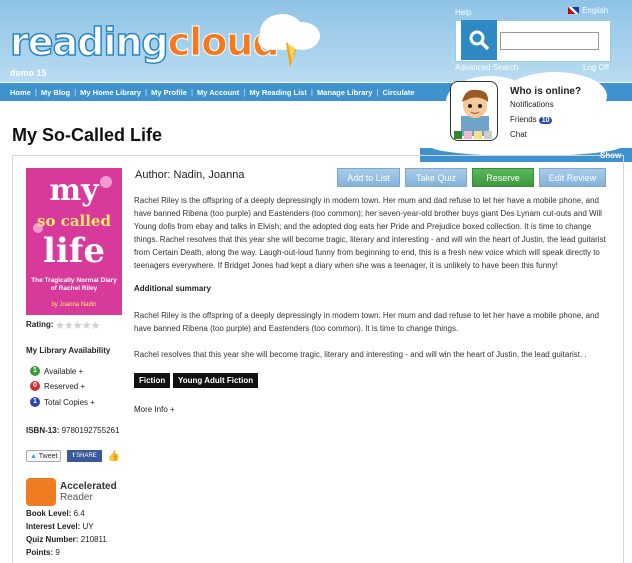  Describe the element at coordinates (368, 177) in the screenshot. I see `add-to-list-button: Add to List` at that location.